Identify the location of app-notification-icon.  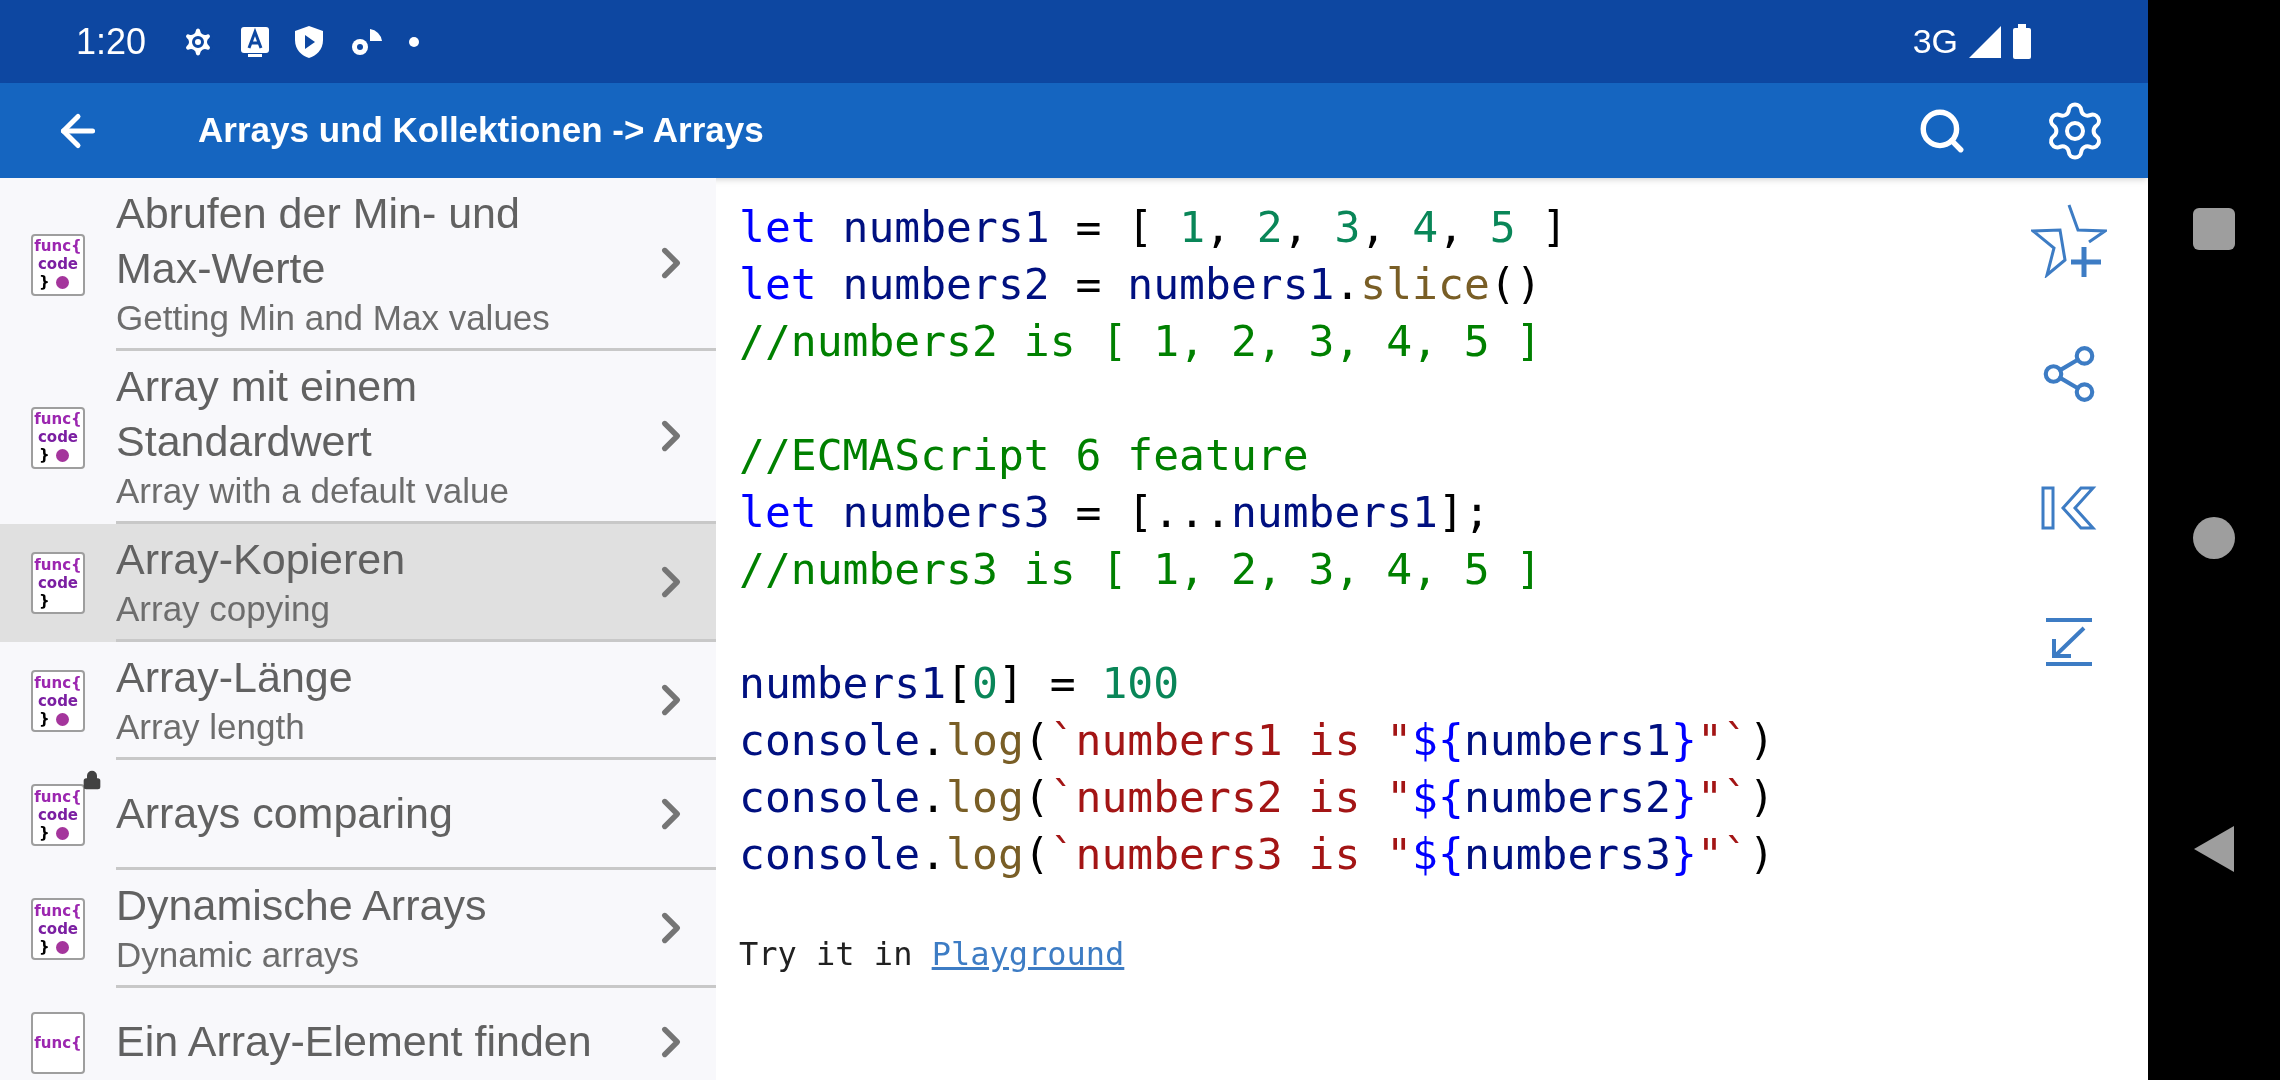
(255, 41).